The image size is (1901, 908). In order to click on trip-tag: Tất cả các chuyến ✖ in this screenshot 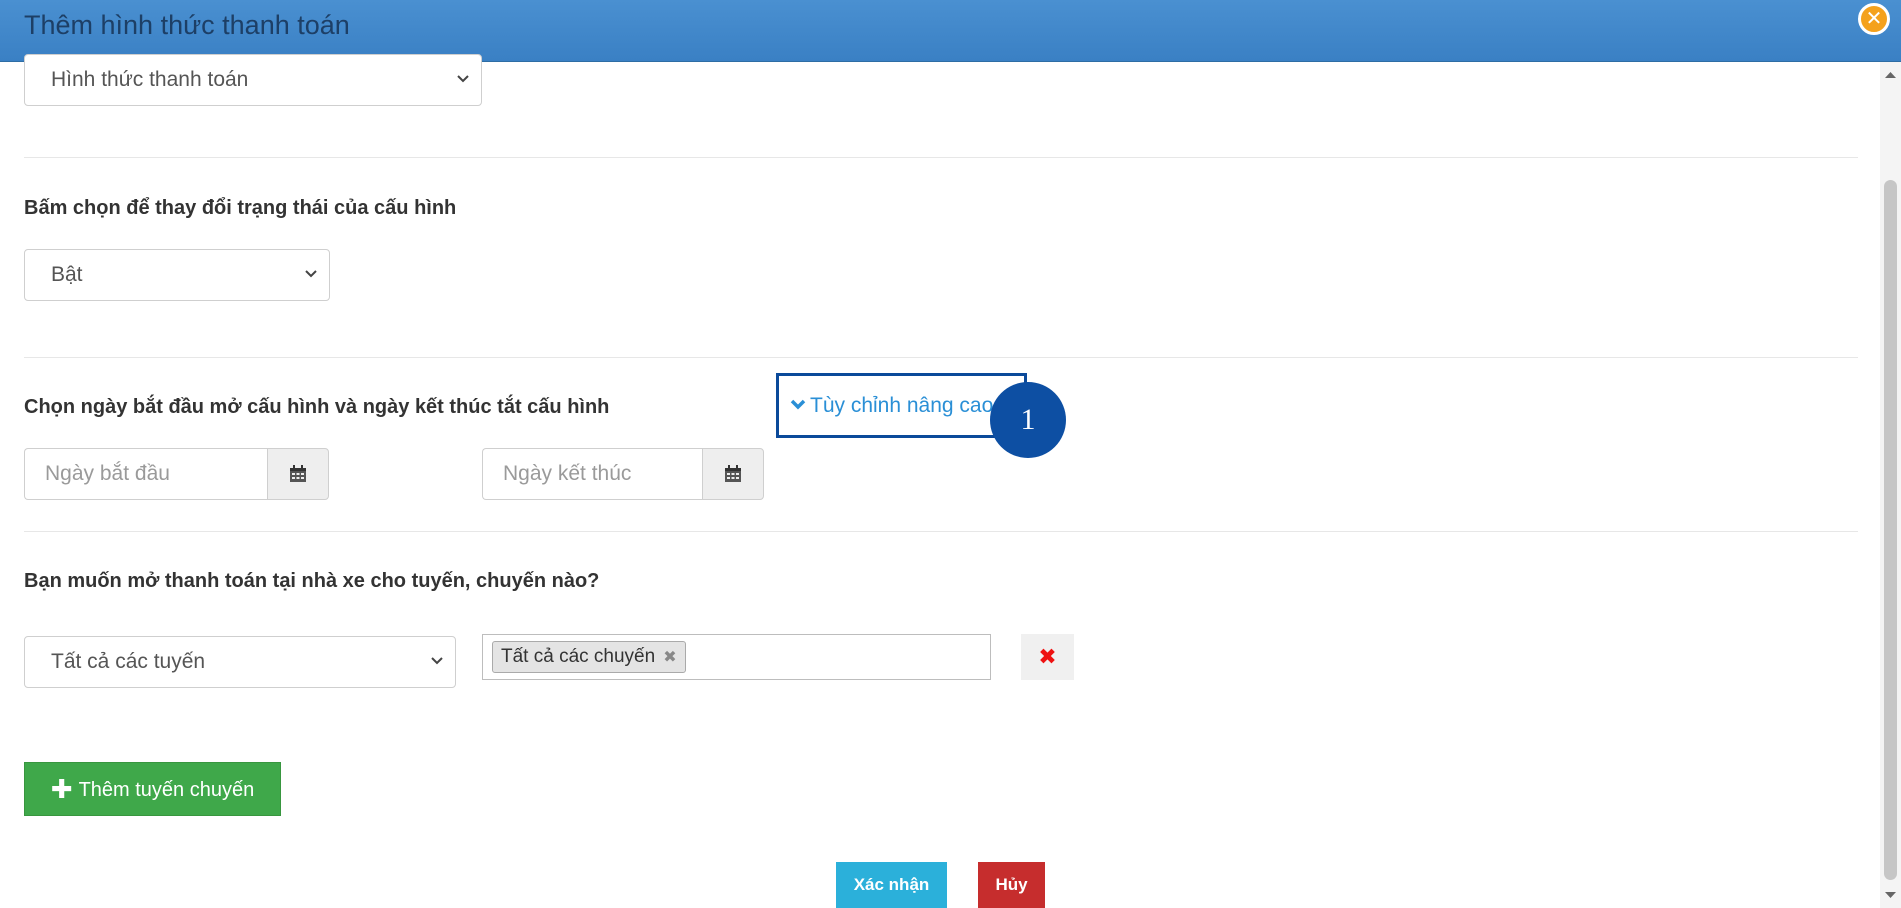, I will do `click(589, 657)`.